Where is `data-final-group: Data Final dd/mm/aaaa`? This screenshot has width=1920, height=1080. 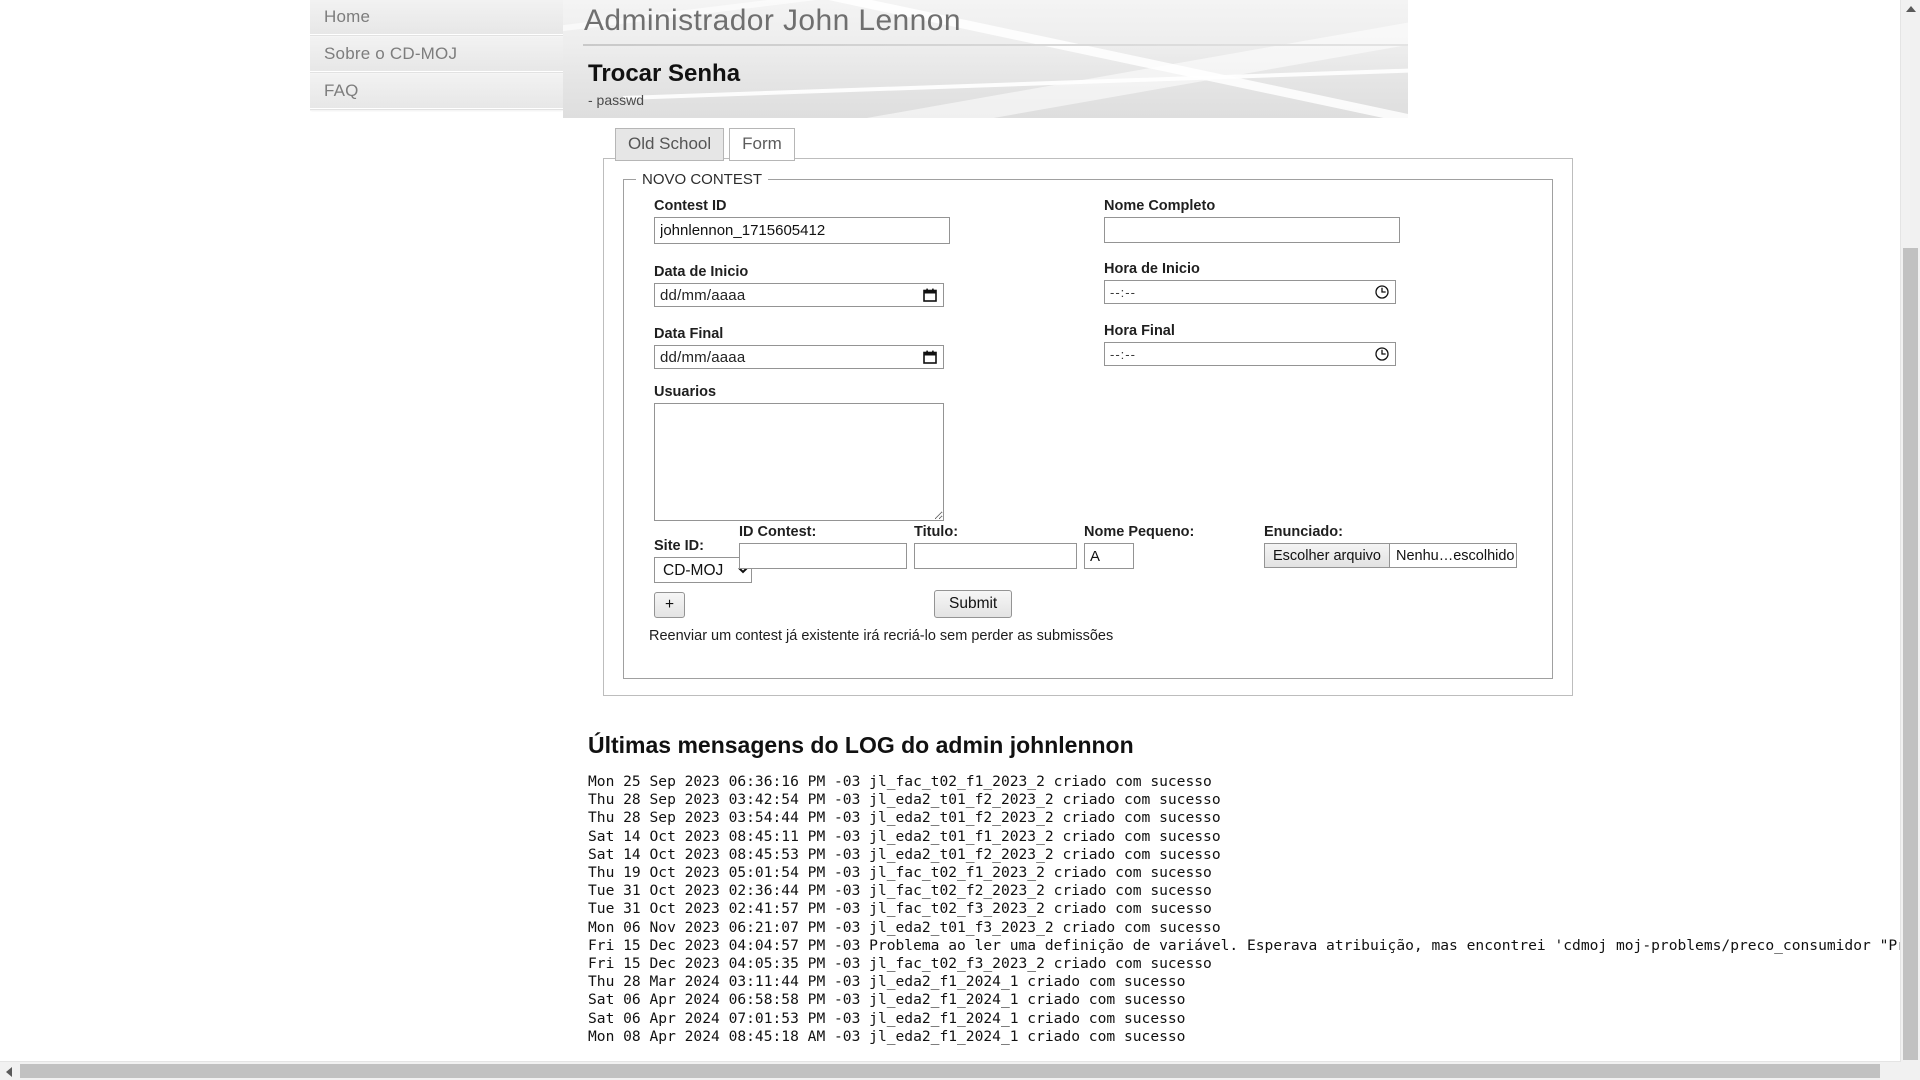
data-final-group: Data Final dd/mm/aaaa is located at coordinates (799, 347).